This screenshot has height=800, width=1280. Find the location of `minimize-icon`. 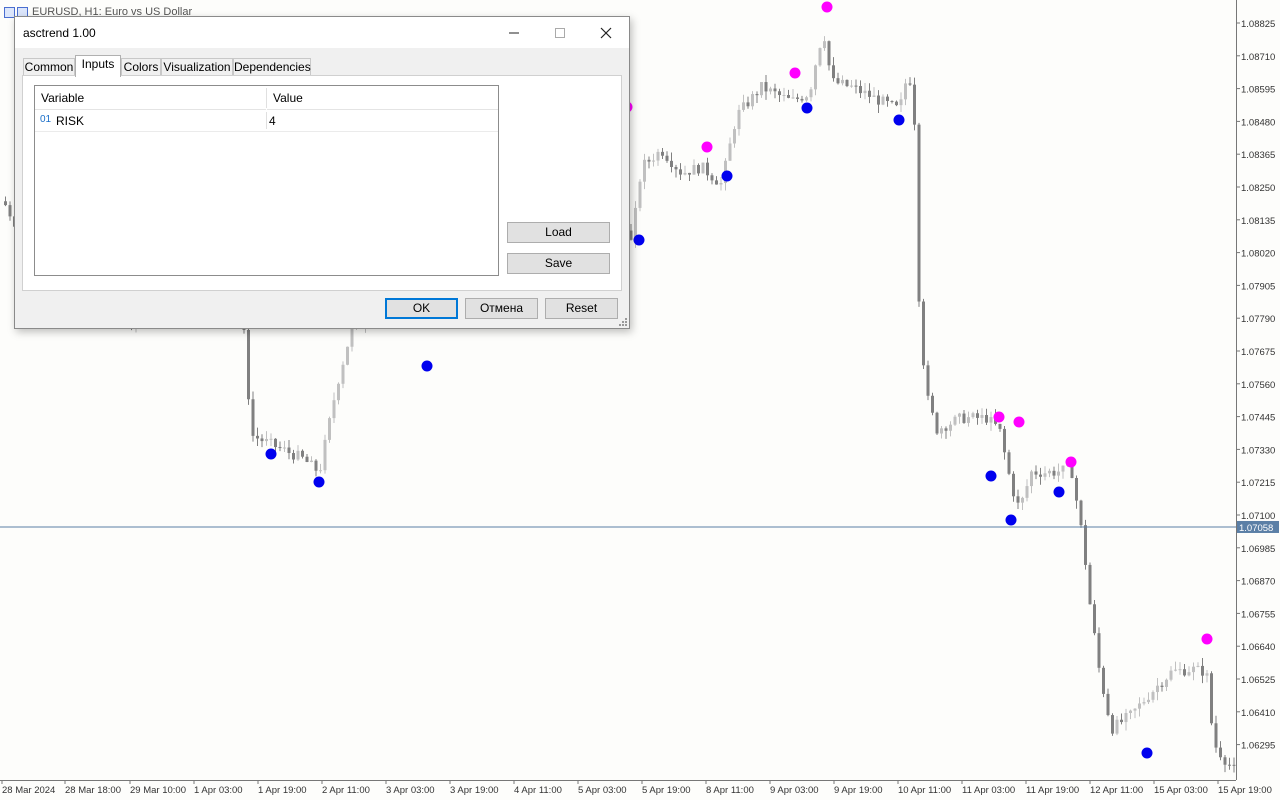

minimize-icon is located at coordinates (514, 32).